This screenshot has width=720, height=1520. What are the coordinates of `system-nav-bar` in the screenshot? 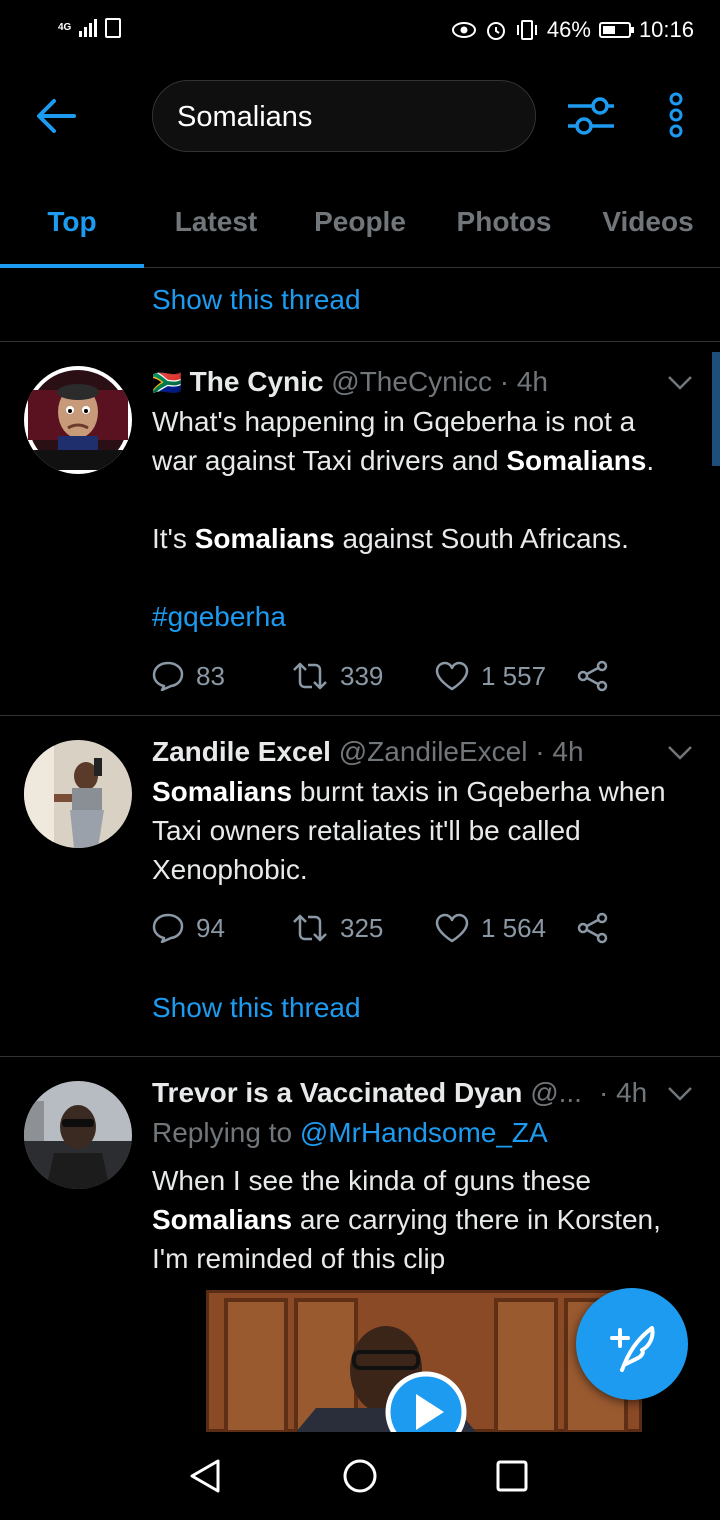 It's located at (360, 1476).